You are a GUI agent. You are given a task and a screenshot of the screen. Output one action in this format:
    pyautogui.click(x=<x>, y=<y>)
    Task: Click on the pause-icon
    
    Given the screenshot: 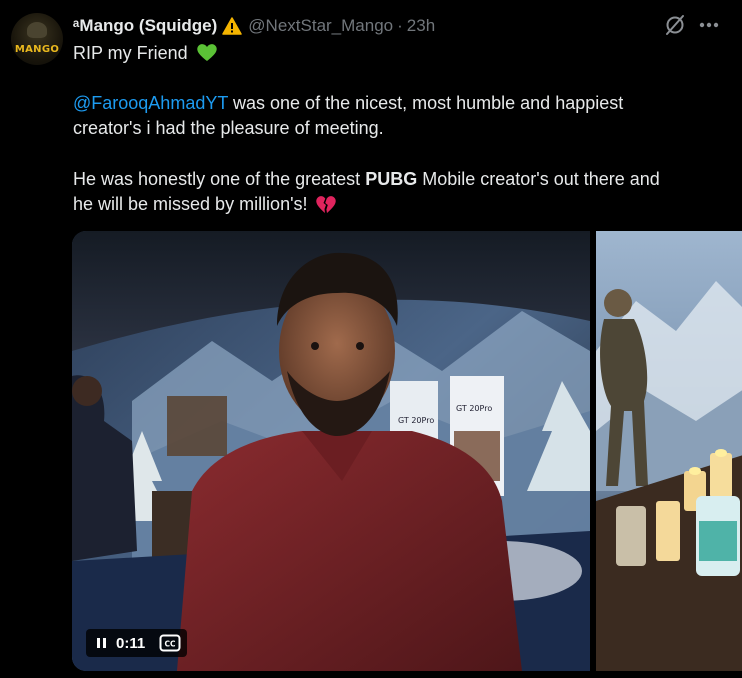 What is the action you would take?
    pyautogui.click(x=102, y=643)
    